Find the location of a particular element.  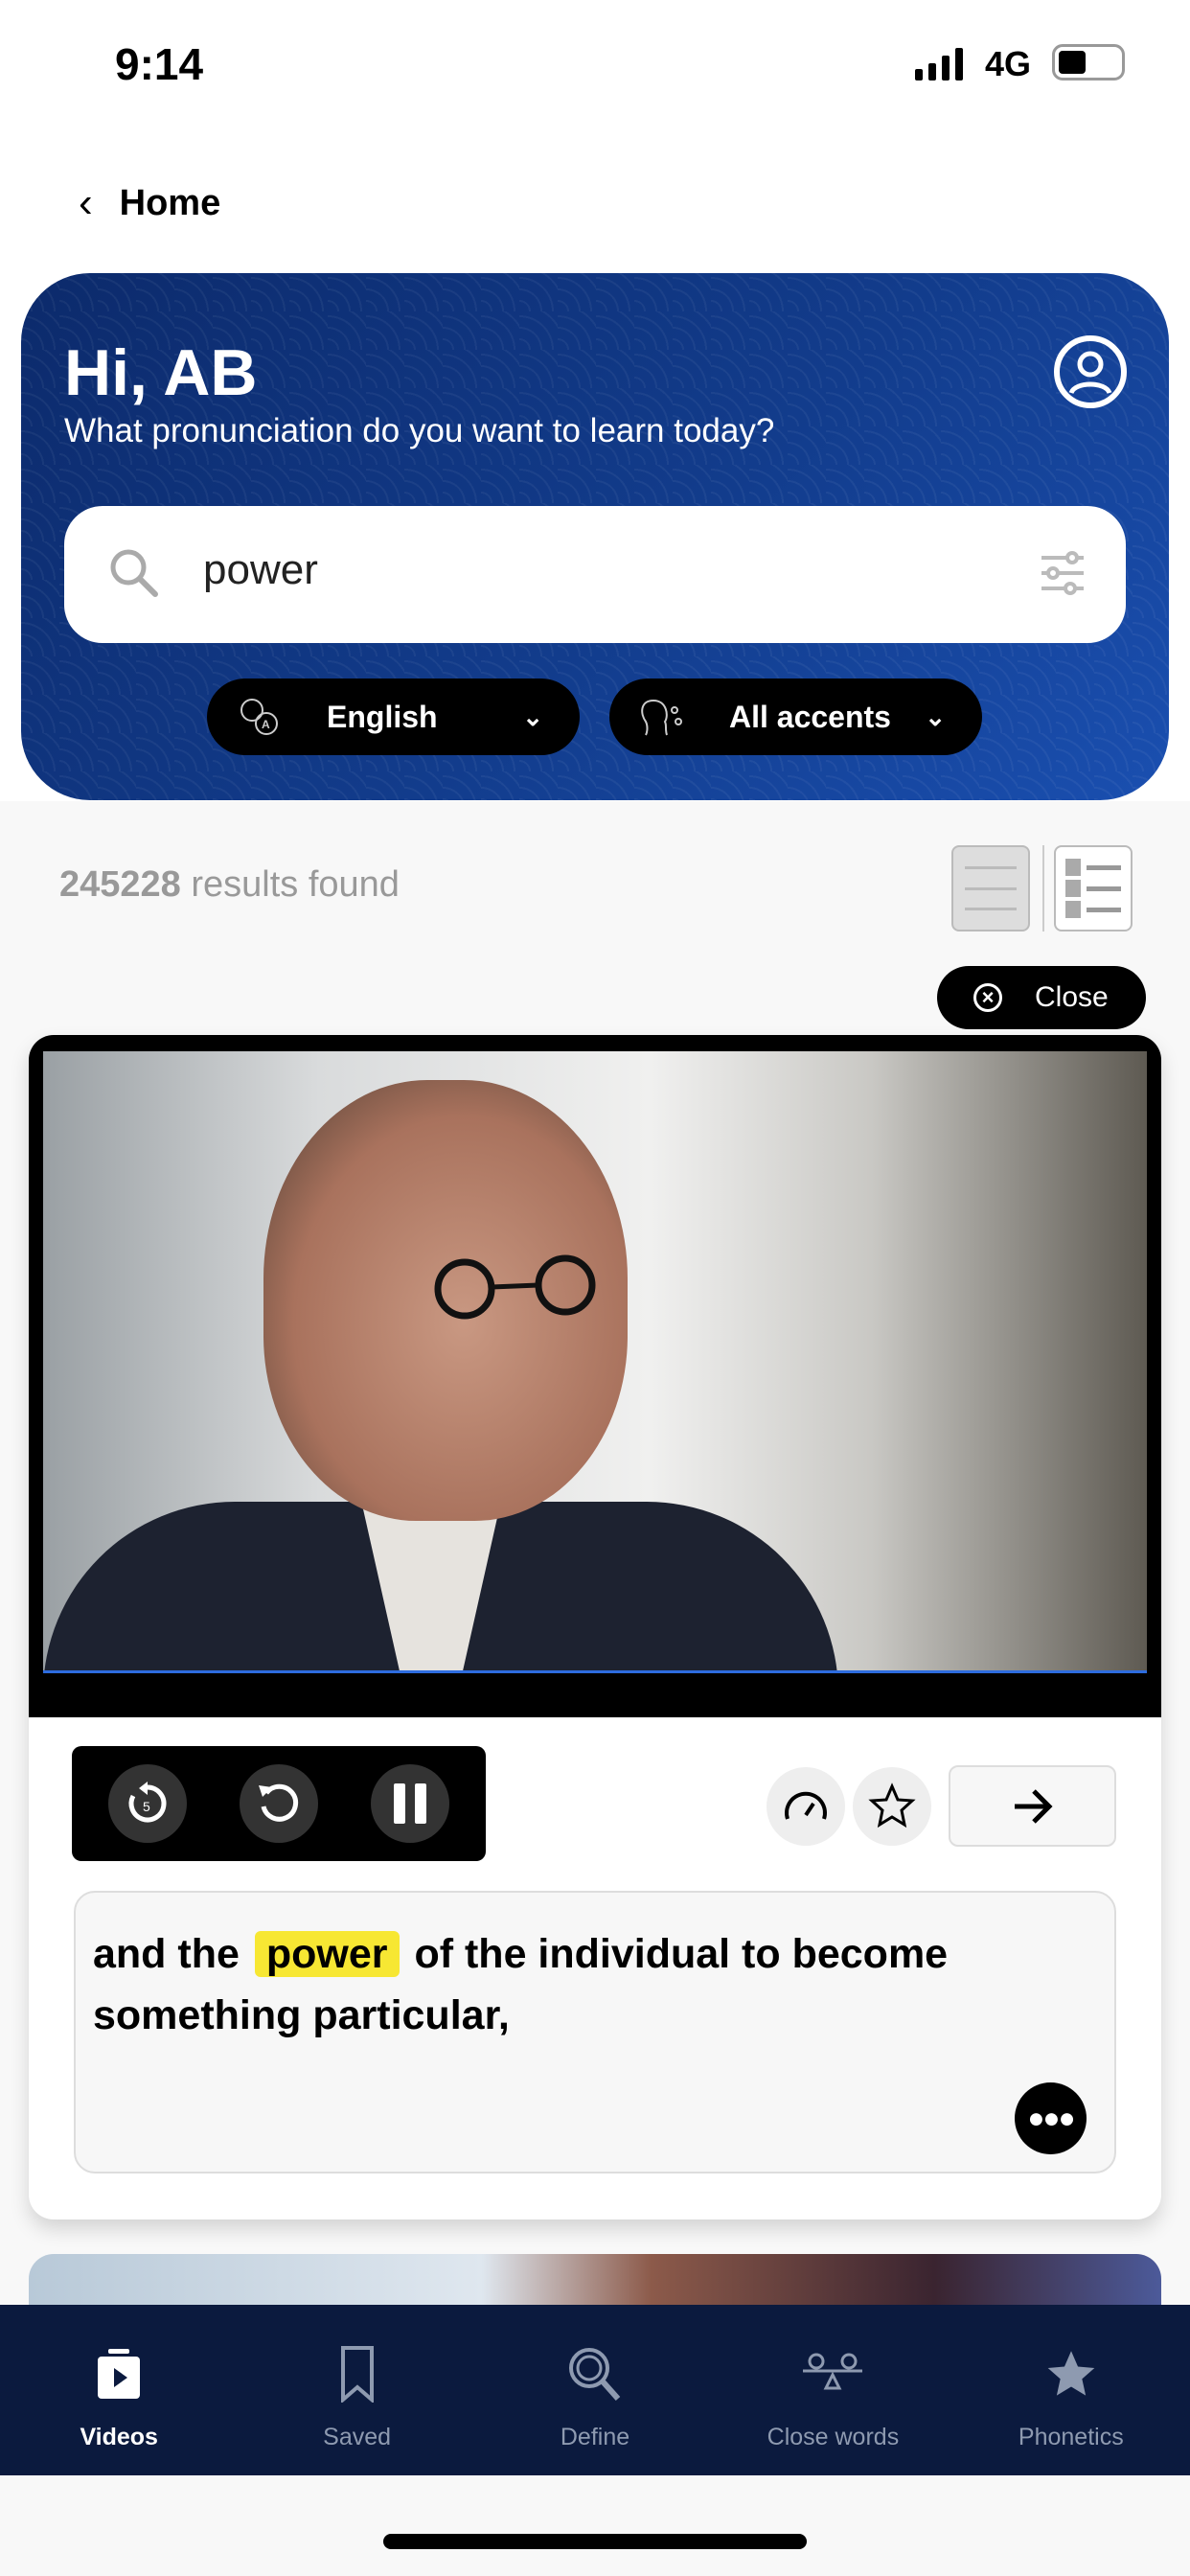

more-icon: ●●● is located at coordinates (1051, 2118).